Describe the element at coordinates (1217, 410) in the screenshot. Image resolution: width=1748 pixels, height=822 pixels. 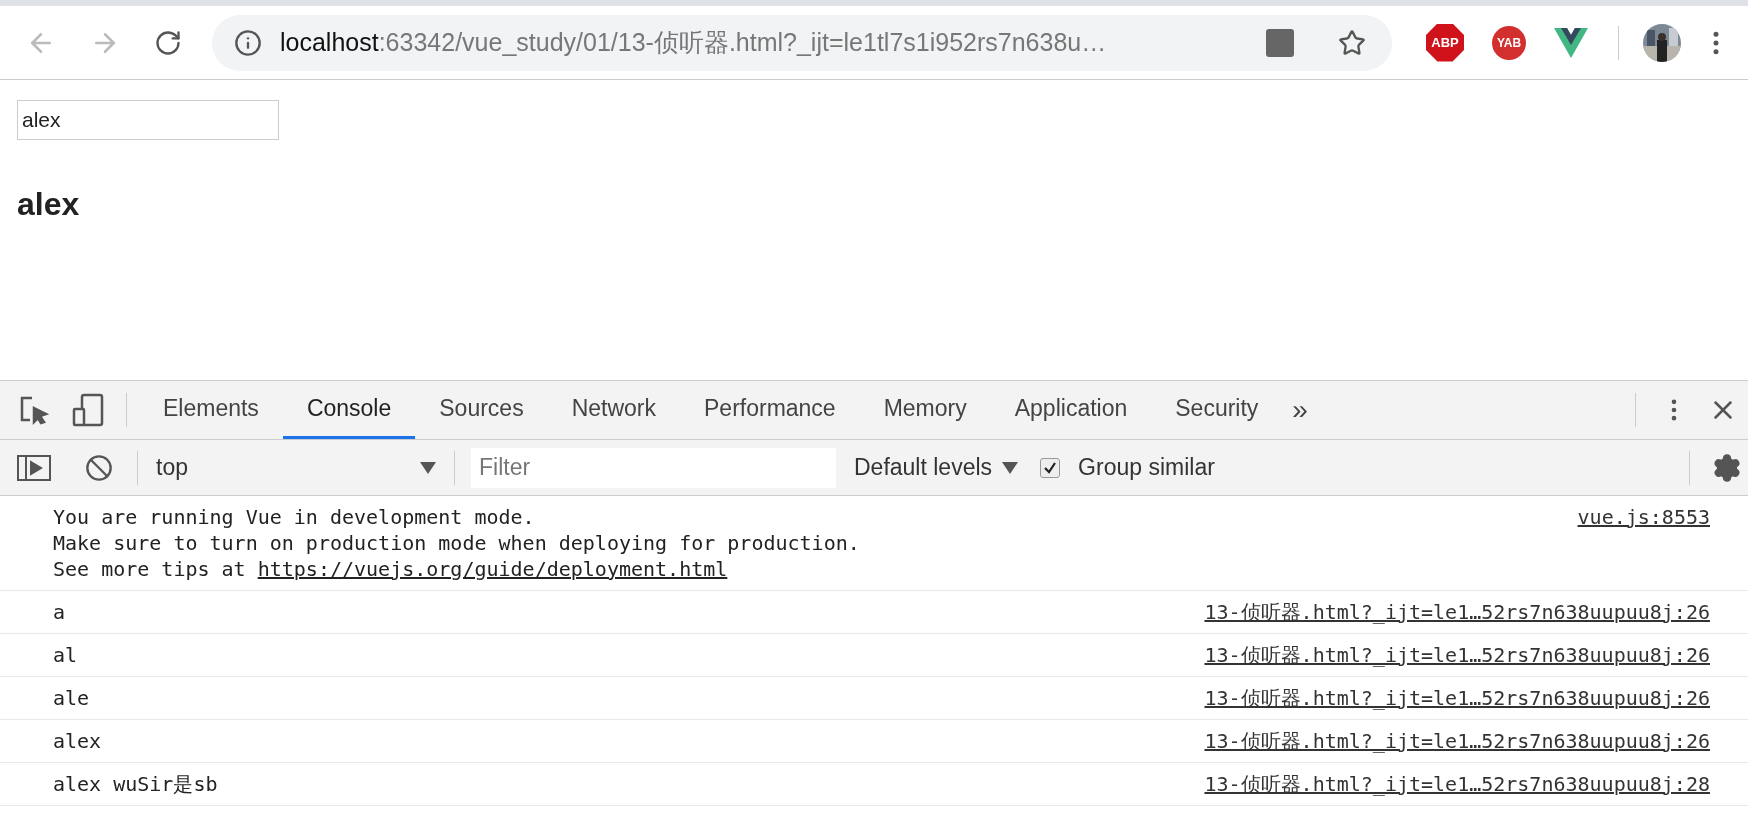
I see `devtools-tab: Security` at that location.